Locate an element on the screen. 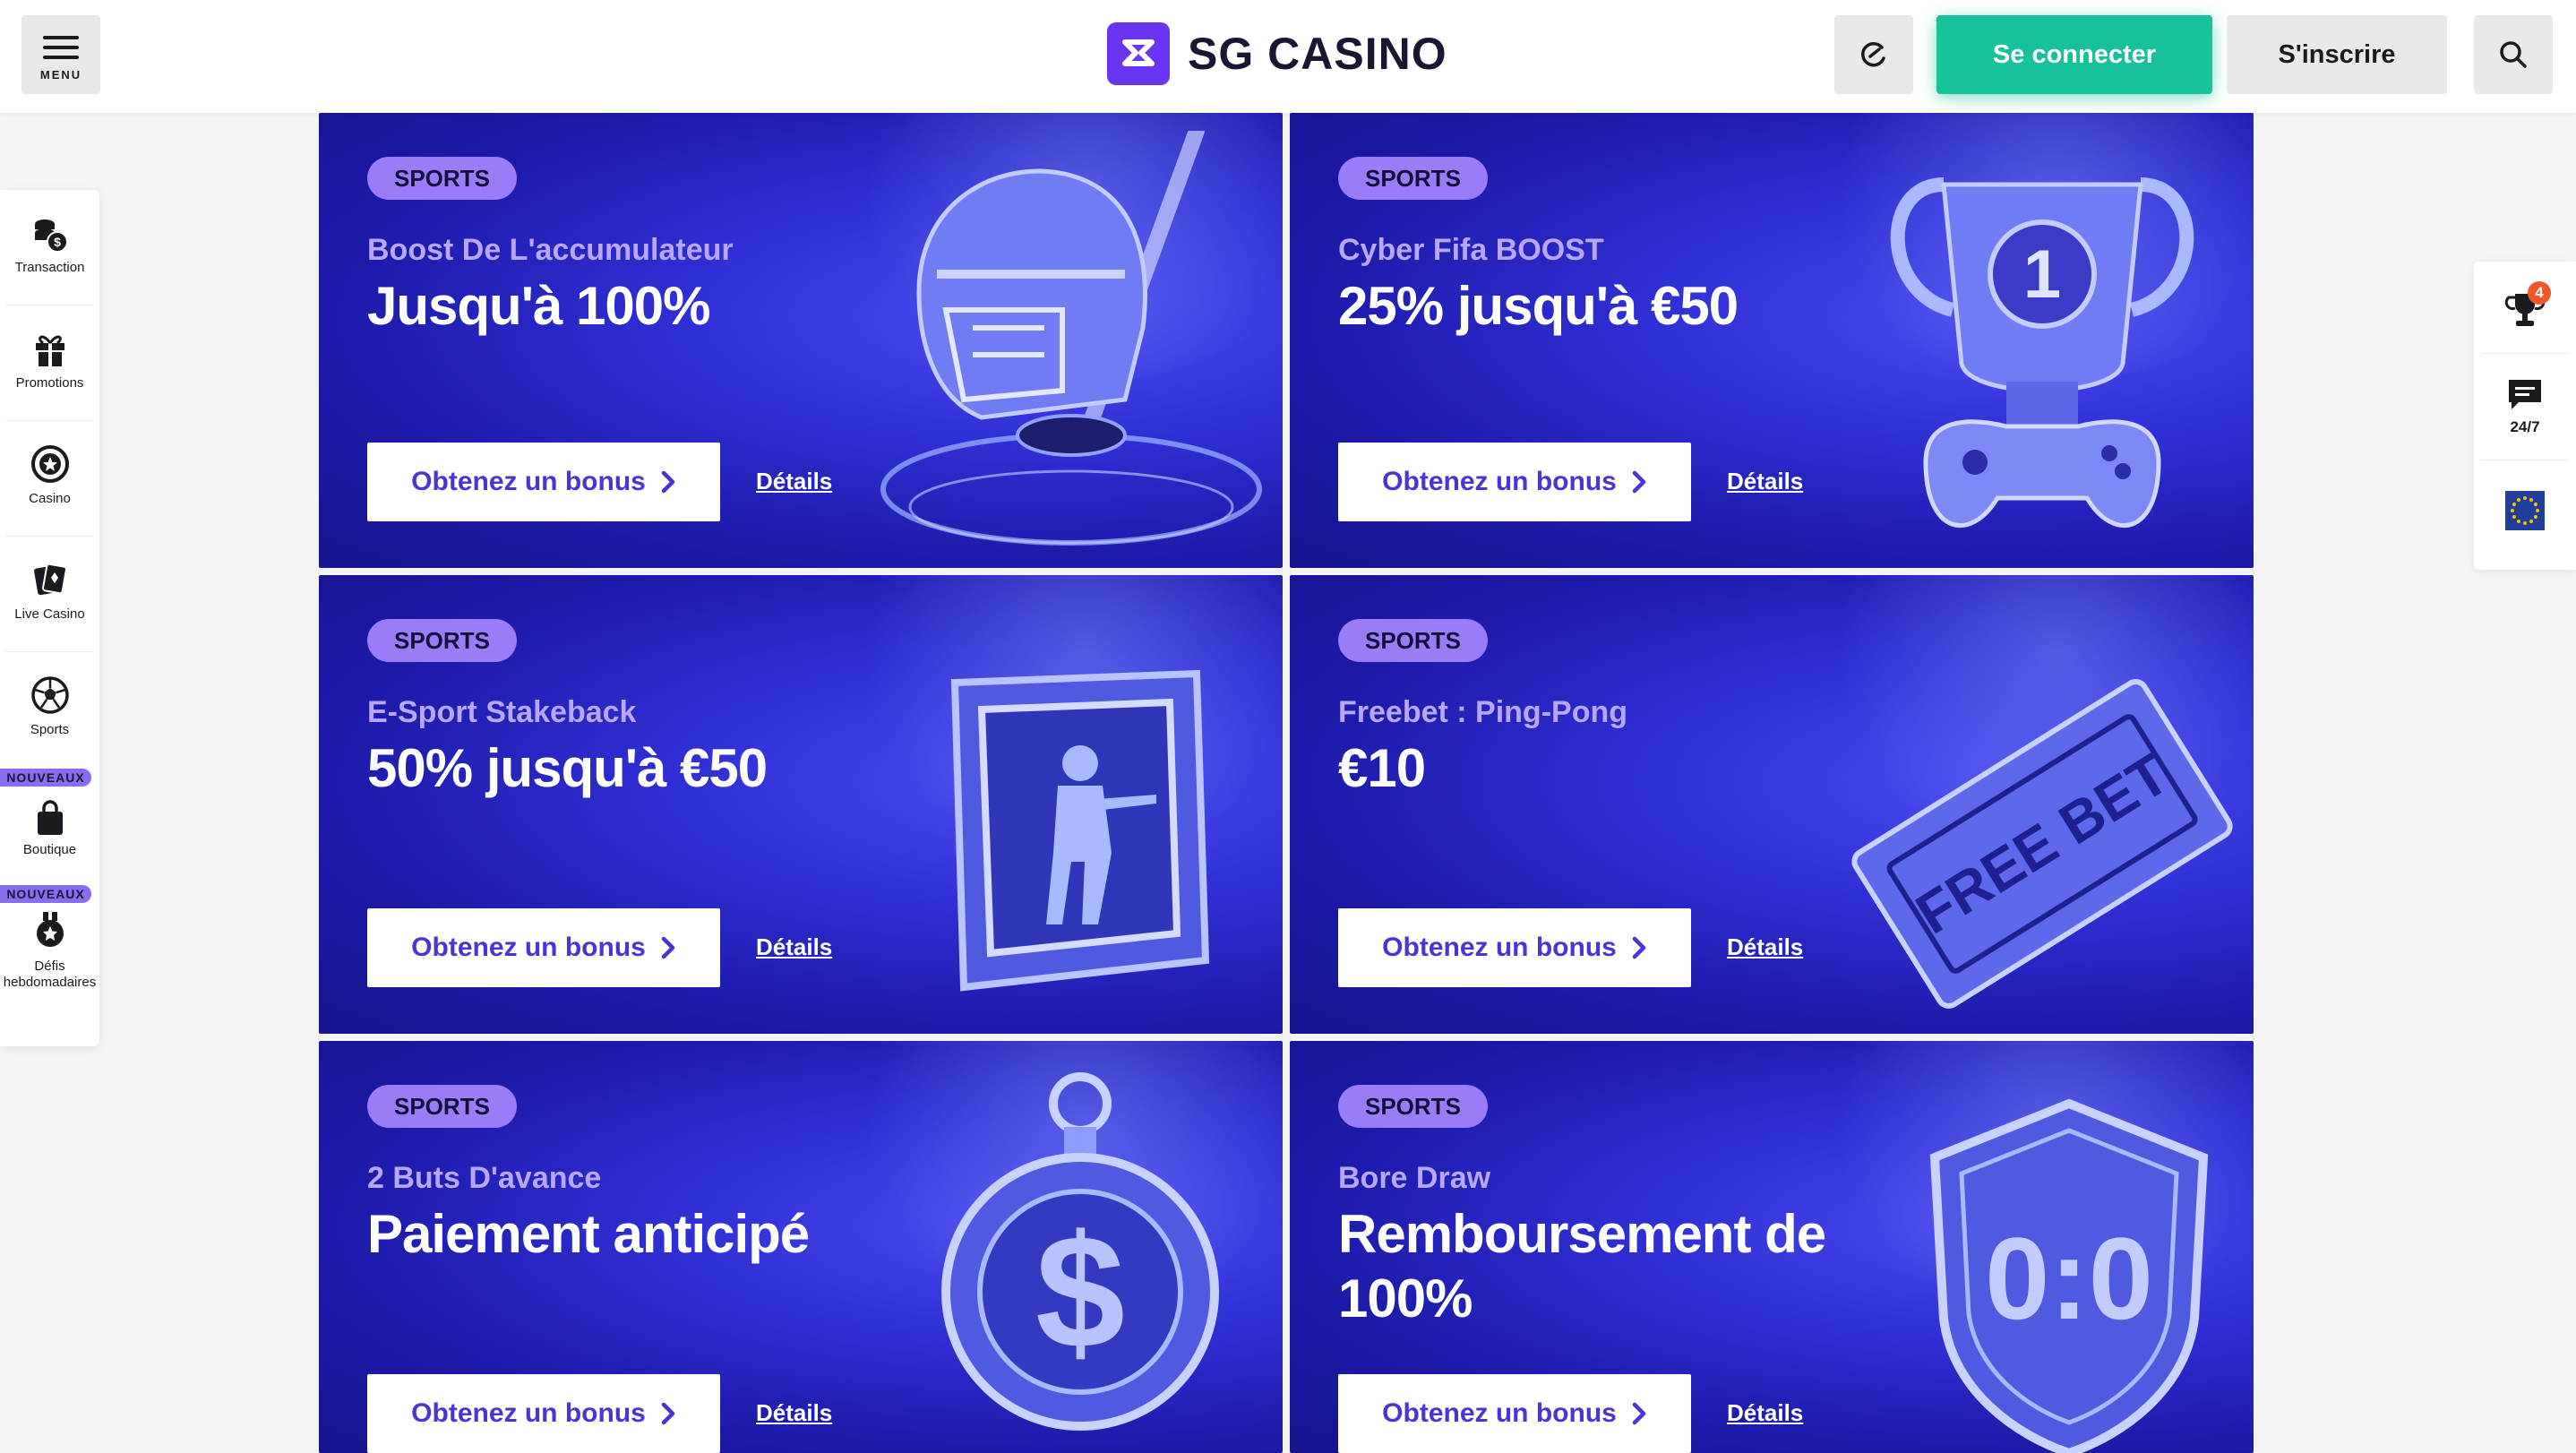  free-bet-ticket-icon: FREE BET is located at coordinates (2042, 844).